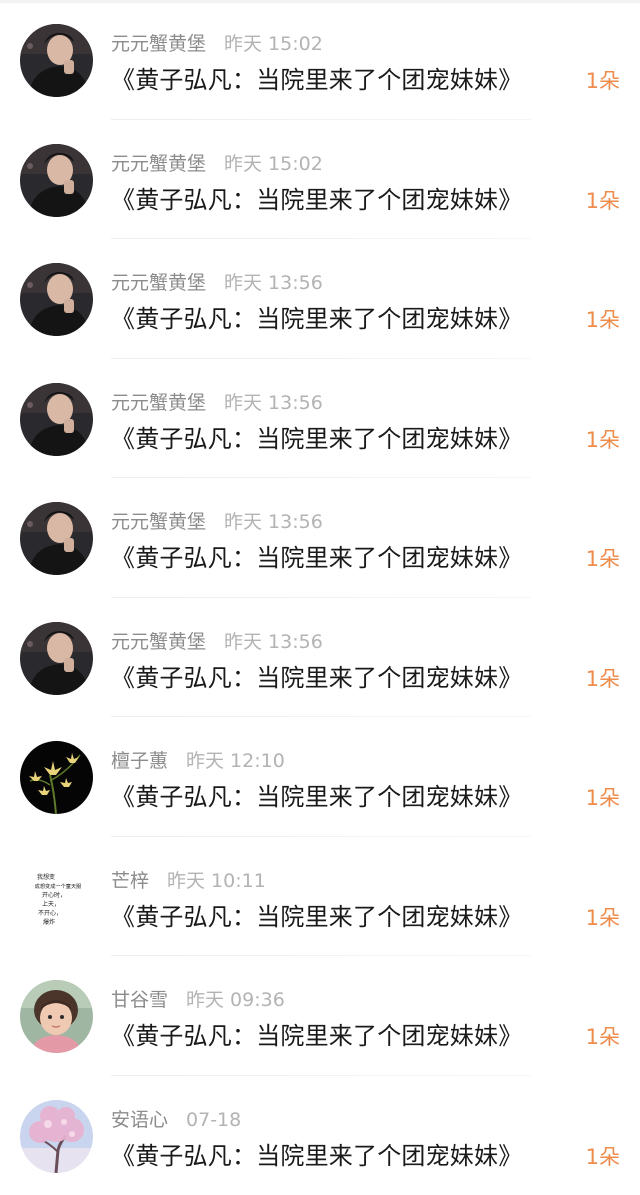 The width and height of the screenshot is (640, 1195). What do you see at coordinates (139, 1000) in the screenshot?
I see `user-name: 甘谷雪` at bounding box center [139, 1000].